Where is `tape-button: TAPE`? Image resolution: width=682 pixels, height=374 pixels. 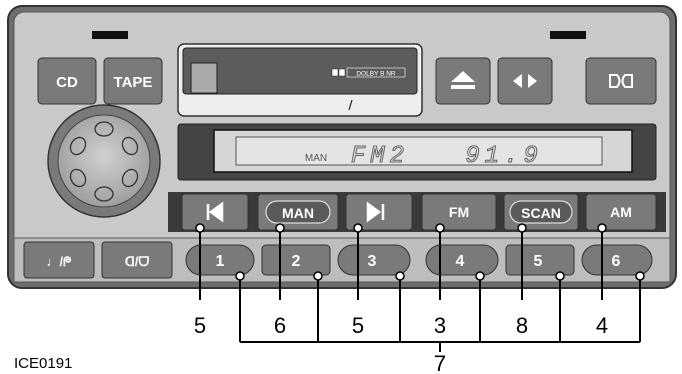
tape-button: TAPE is located at coordinates (133, 81).